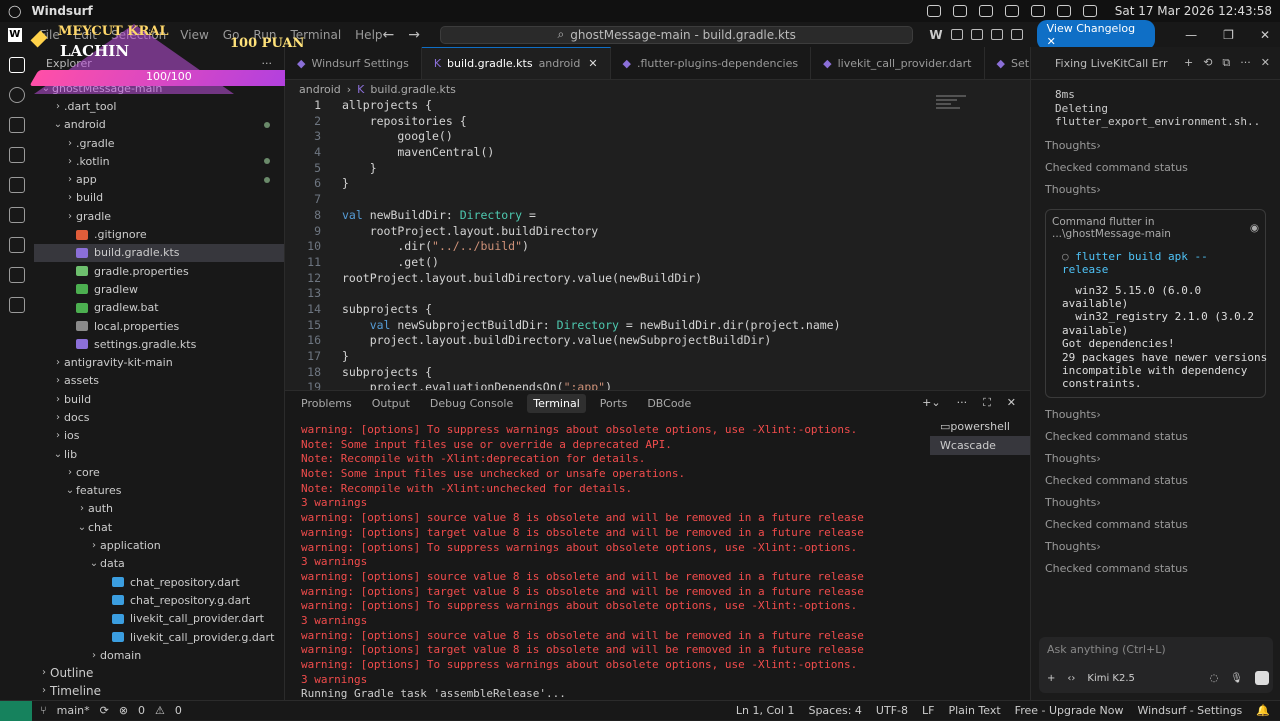 The image size is (1280, 721). Describe the element at coordinates (556, 403) in the screenshot. I see `panel-tab-terminal: Terminal` at that location.